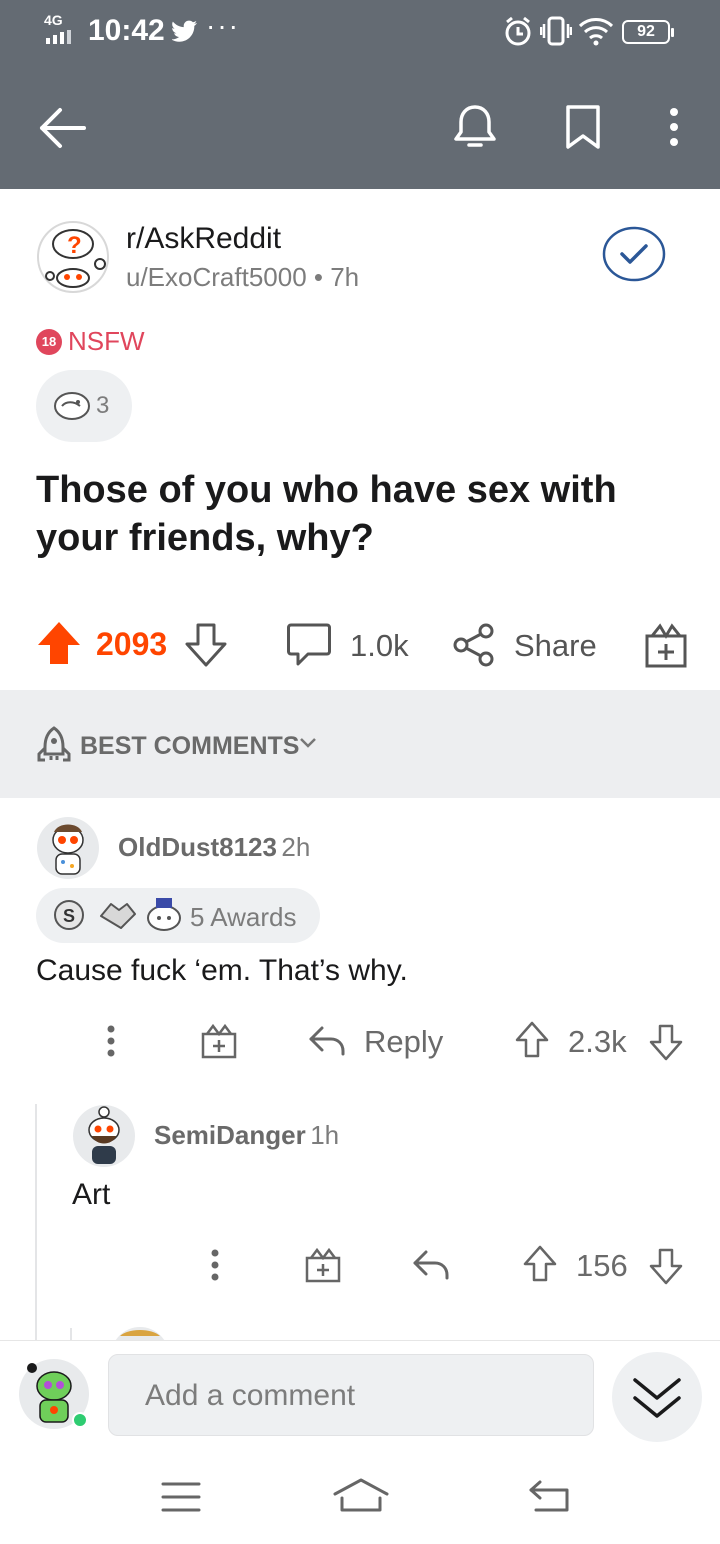 Image resolution: width=720 pixels, height=1544 pixels. What do you see at coordinates (103, 405) in the screenshot?
I see `post-award-count: 3` at bounding box center [103, 405].